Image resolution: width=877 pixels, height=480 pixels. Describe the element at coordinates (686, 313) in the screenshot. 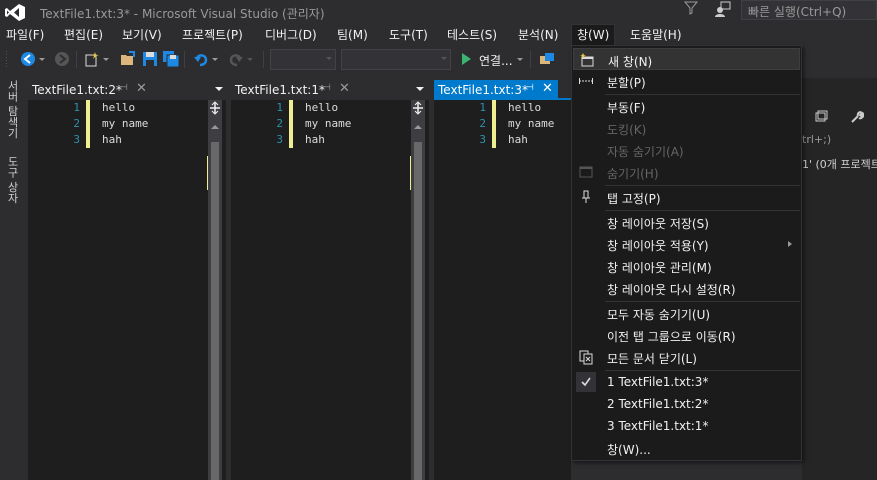

I see `menu-item-auto-hide-all: 모두 자동 숨기기(U)` at that location.